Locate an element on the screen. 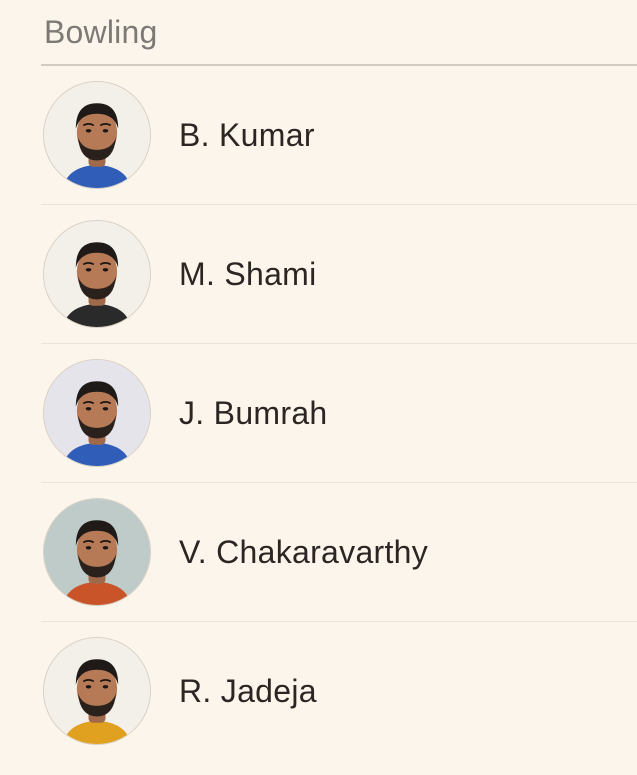 Image resolution: width=637 pixels, height=775 pixels. player-name: B. Kumar is located at coordinates (247, 134).